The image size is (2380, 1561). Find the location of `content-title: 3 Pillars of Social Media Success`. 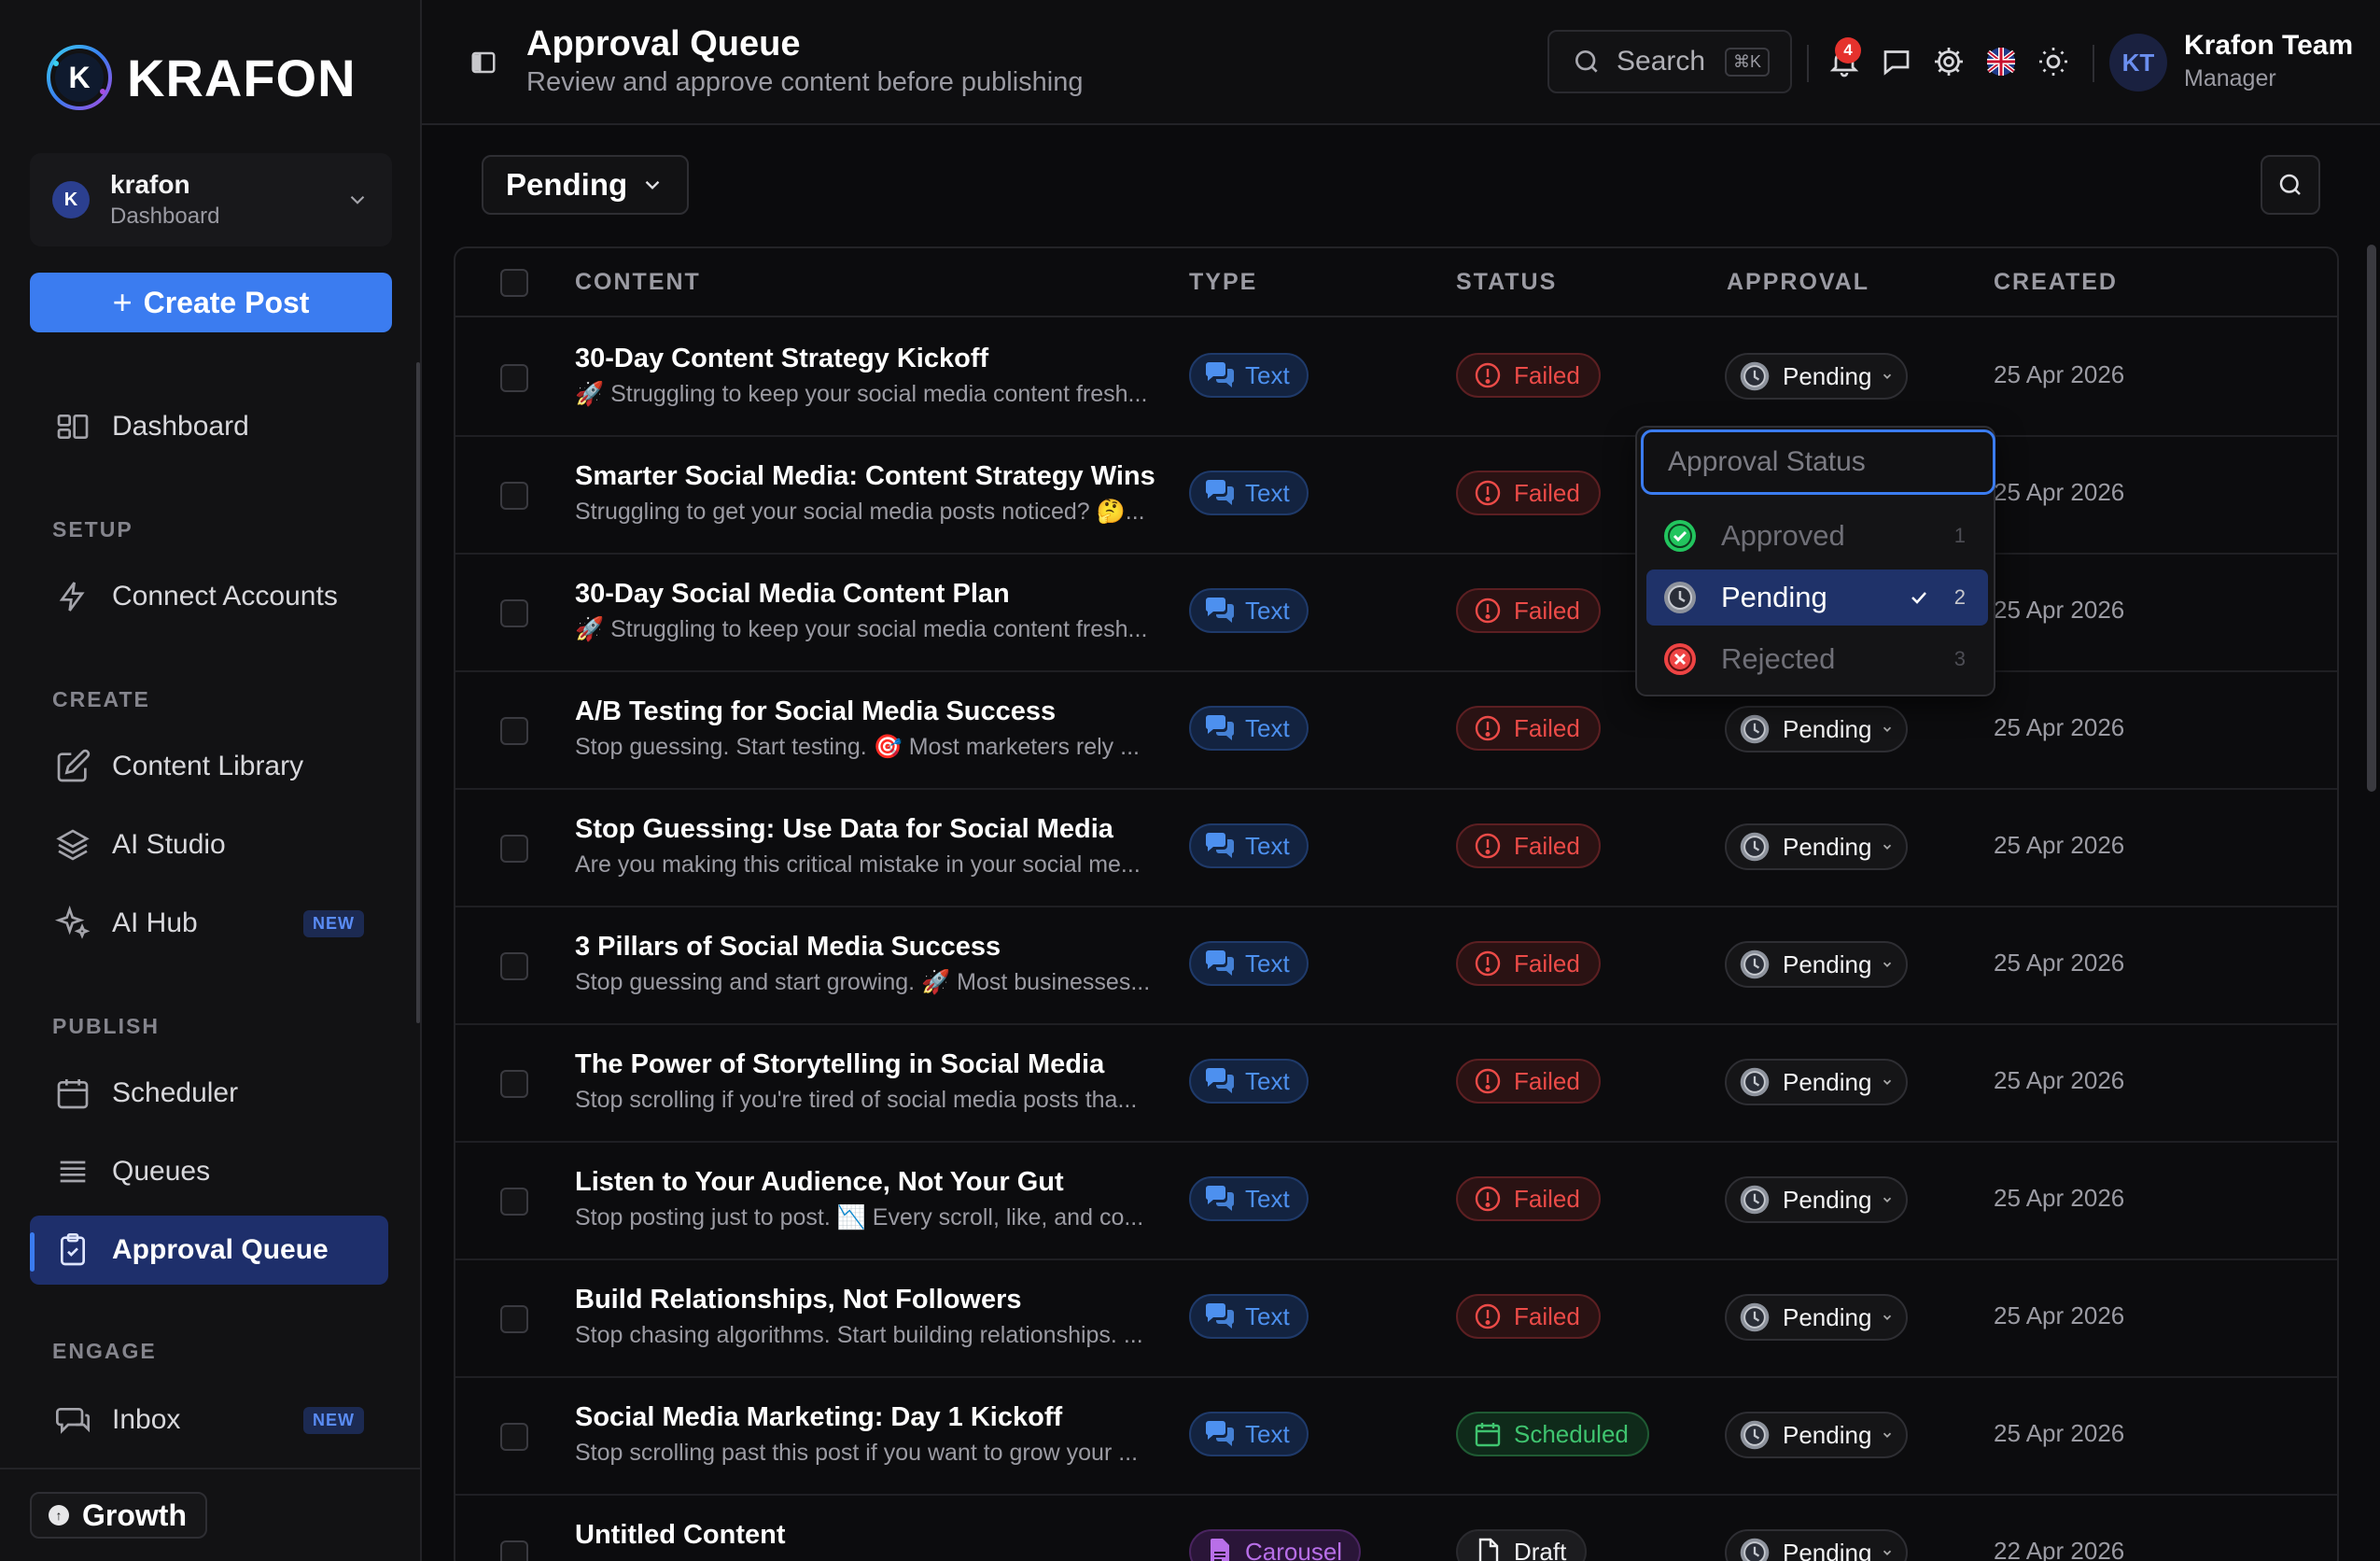

content-title: 3 Pillars of Social Media Success is located at coordinates (788, 947).